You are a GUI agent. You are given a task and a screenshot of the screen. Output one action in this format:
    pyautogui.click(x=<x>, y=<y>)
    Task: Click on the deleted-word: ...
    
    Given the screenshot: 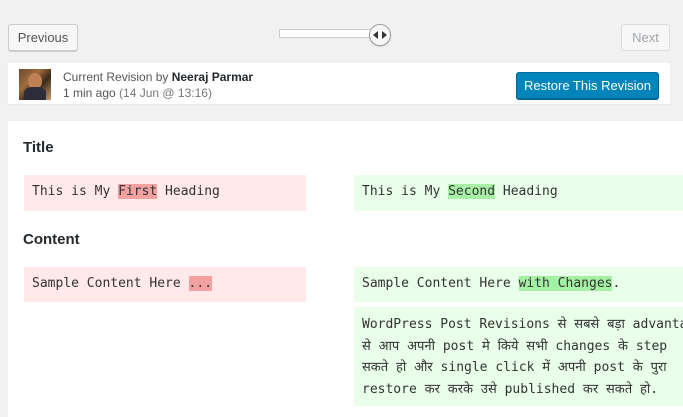 What is the action you would take?
    pyautogui.click(x=200, y=283)
    